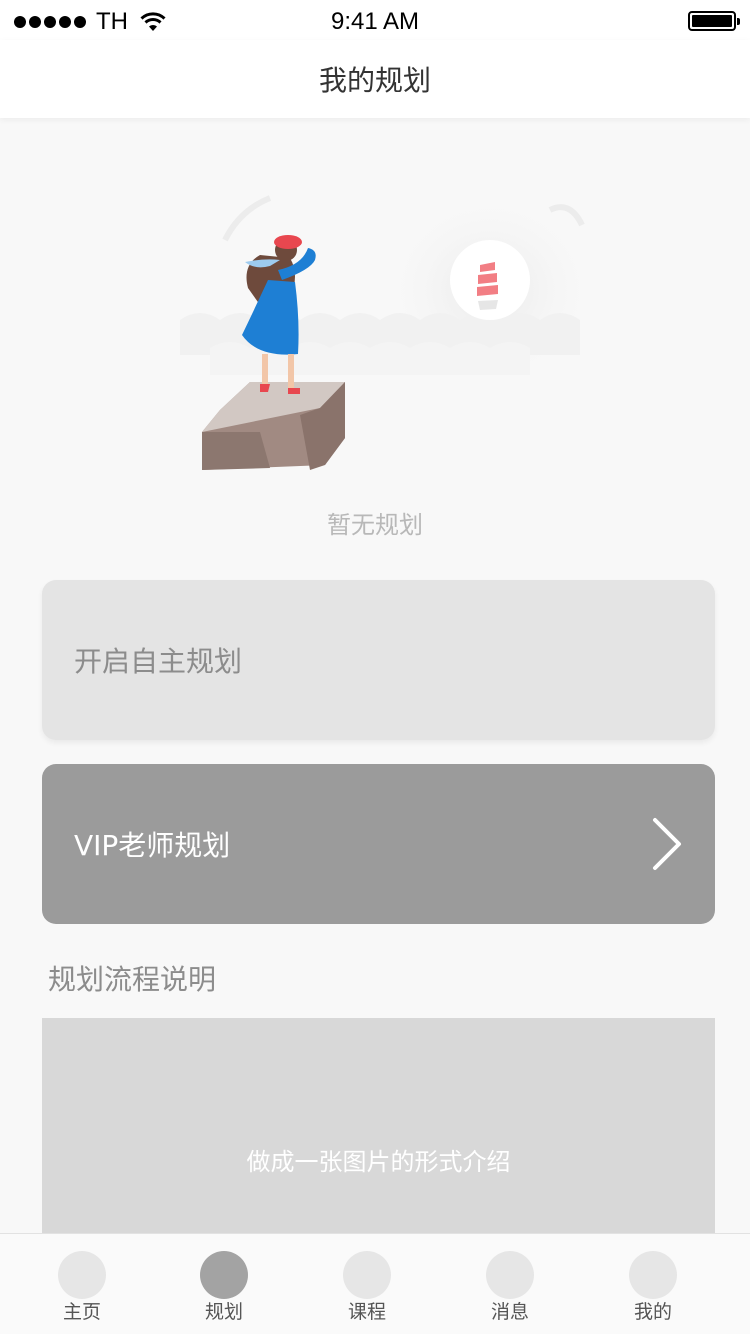 The height and width of the screenshot is (1334, 750). I want to click on nav-bar: 我的规划, so click(375, 79).